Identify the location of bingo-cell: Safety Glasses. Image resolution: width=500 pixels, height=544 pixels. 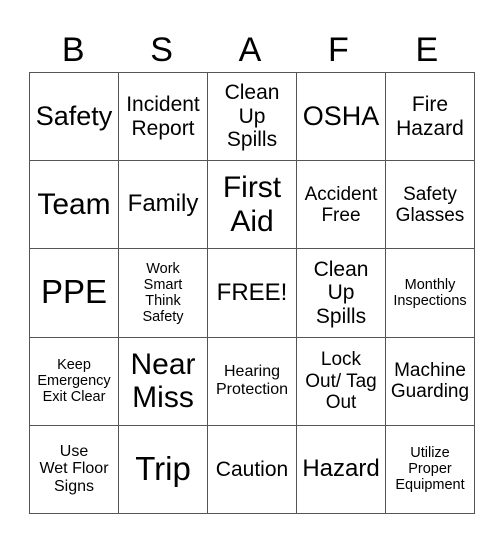
(430, 205).